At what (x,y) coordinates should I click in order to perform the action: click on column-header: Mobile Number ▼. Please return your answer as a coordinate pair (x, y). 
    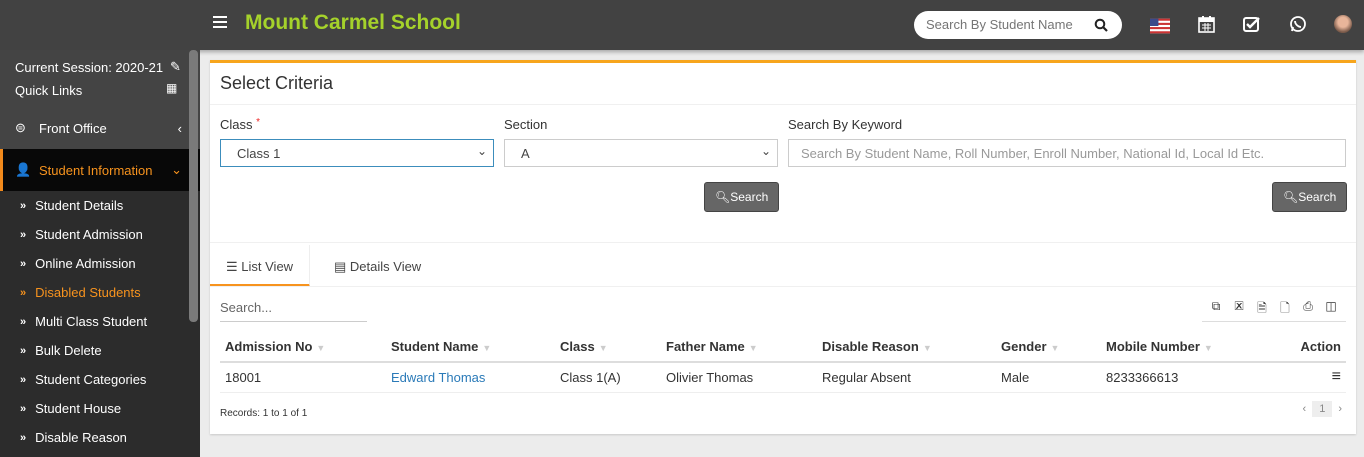
    Looking at the image, I should click on (1187, 347).